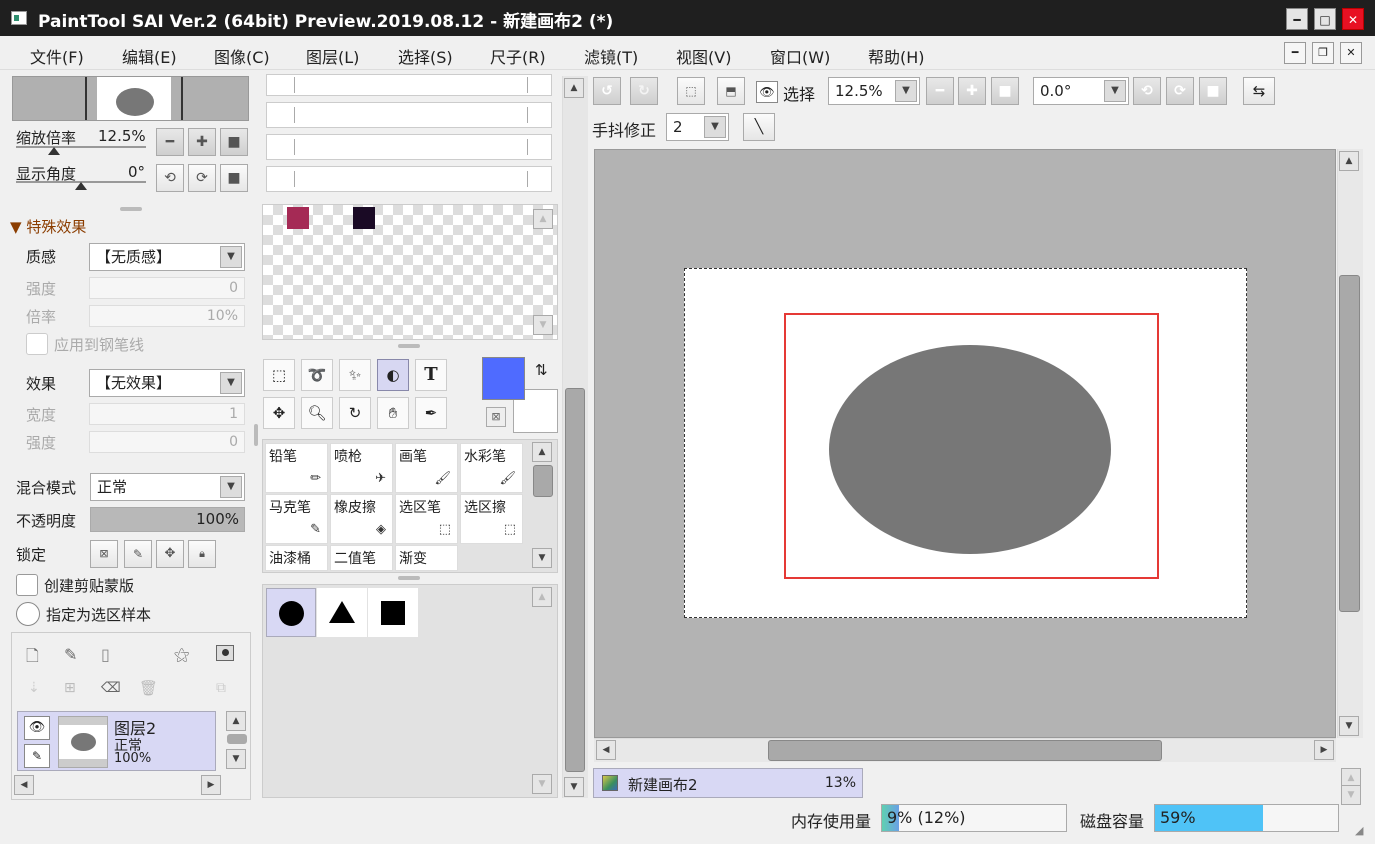  What do you see at coordinates (342, 612) in the screenshot?
I see `shape-triangle` at bounding box center [342, 612].